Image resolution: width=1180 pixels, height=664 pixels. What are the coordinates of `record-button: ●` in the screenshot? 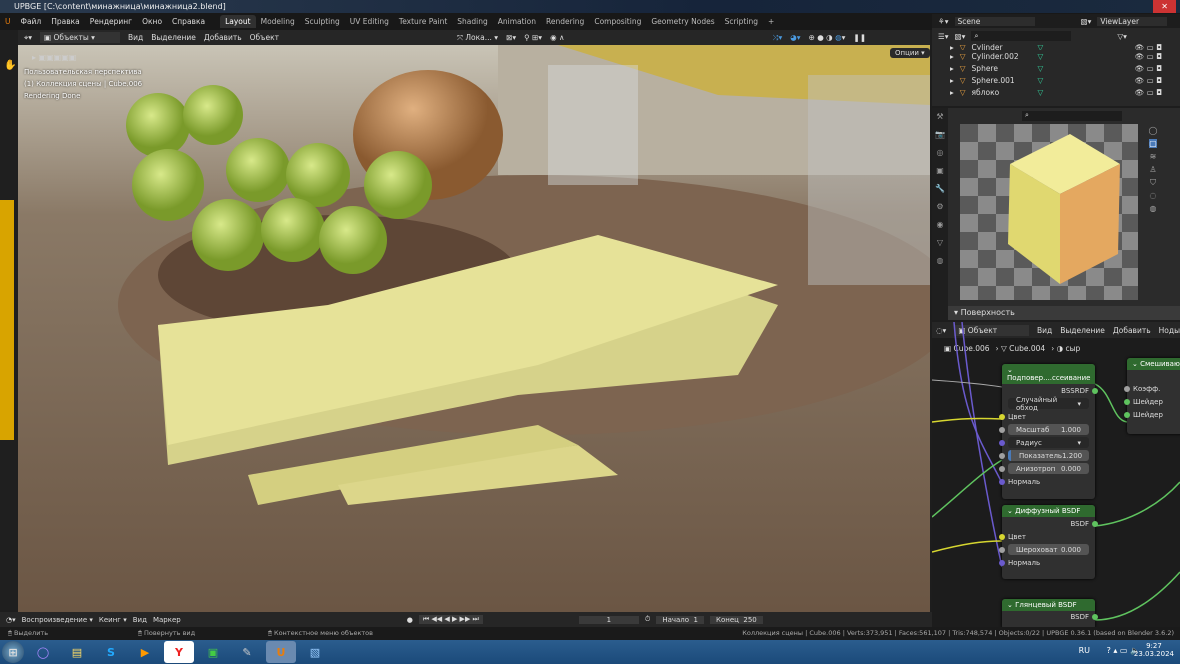 It's located at (410, 620).